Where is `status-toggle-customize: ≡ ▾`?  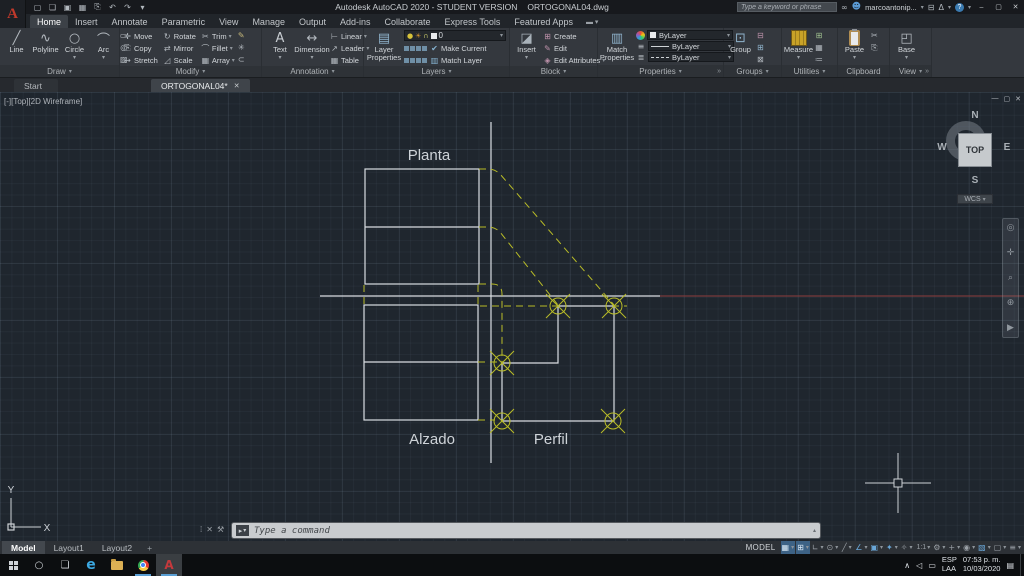
status-toggle-customize: ≡ ▾ is located at coordinates (1015, 547).